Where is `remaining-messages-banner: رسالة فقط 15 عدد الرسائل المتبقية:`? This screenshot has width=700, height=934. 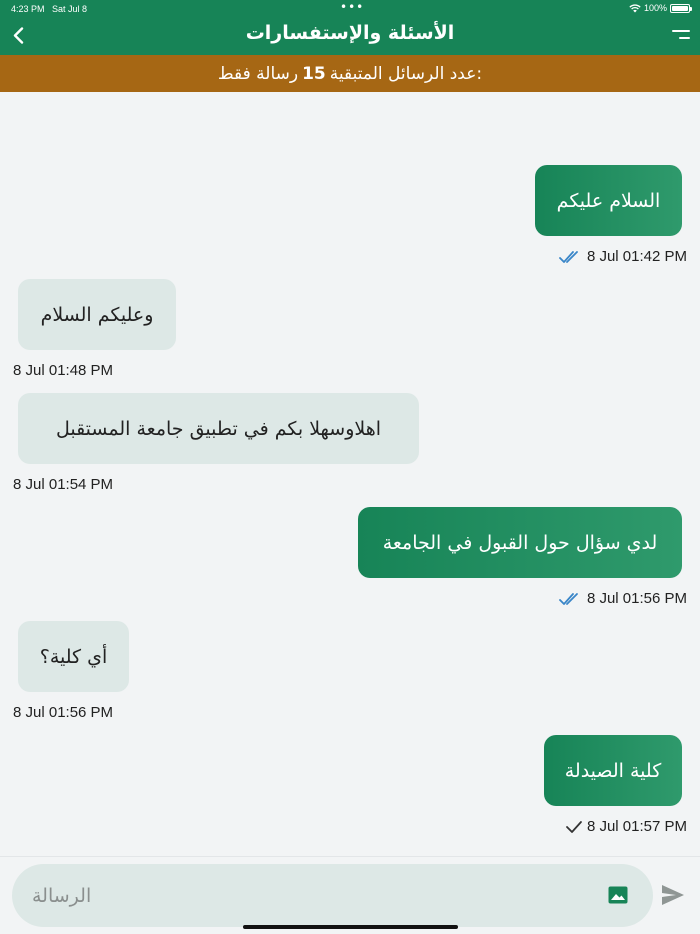 remaining-messages-banner: رسالة فقط 15 عدد الرسائل المتبقية: is located at coordinates (350, 73).